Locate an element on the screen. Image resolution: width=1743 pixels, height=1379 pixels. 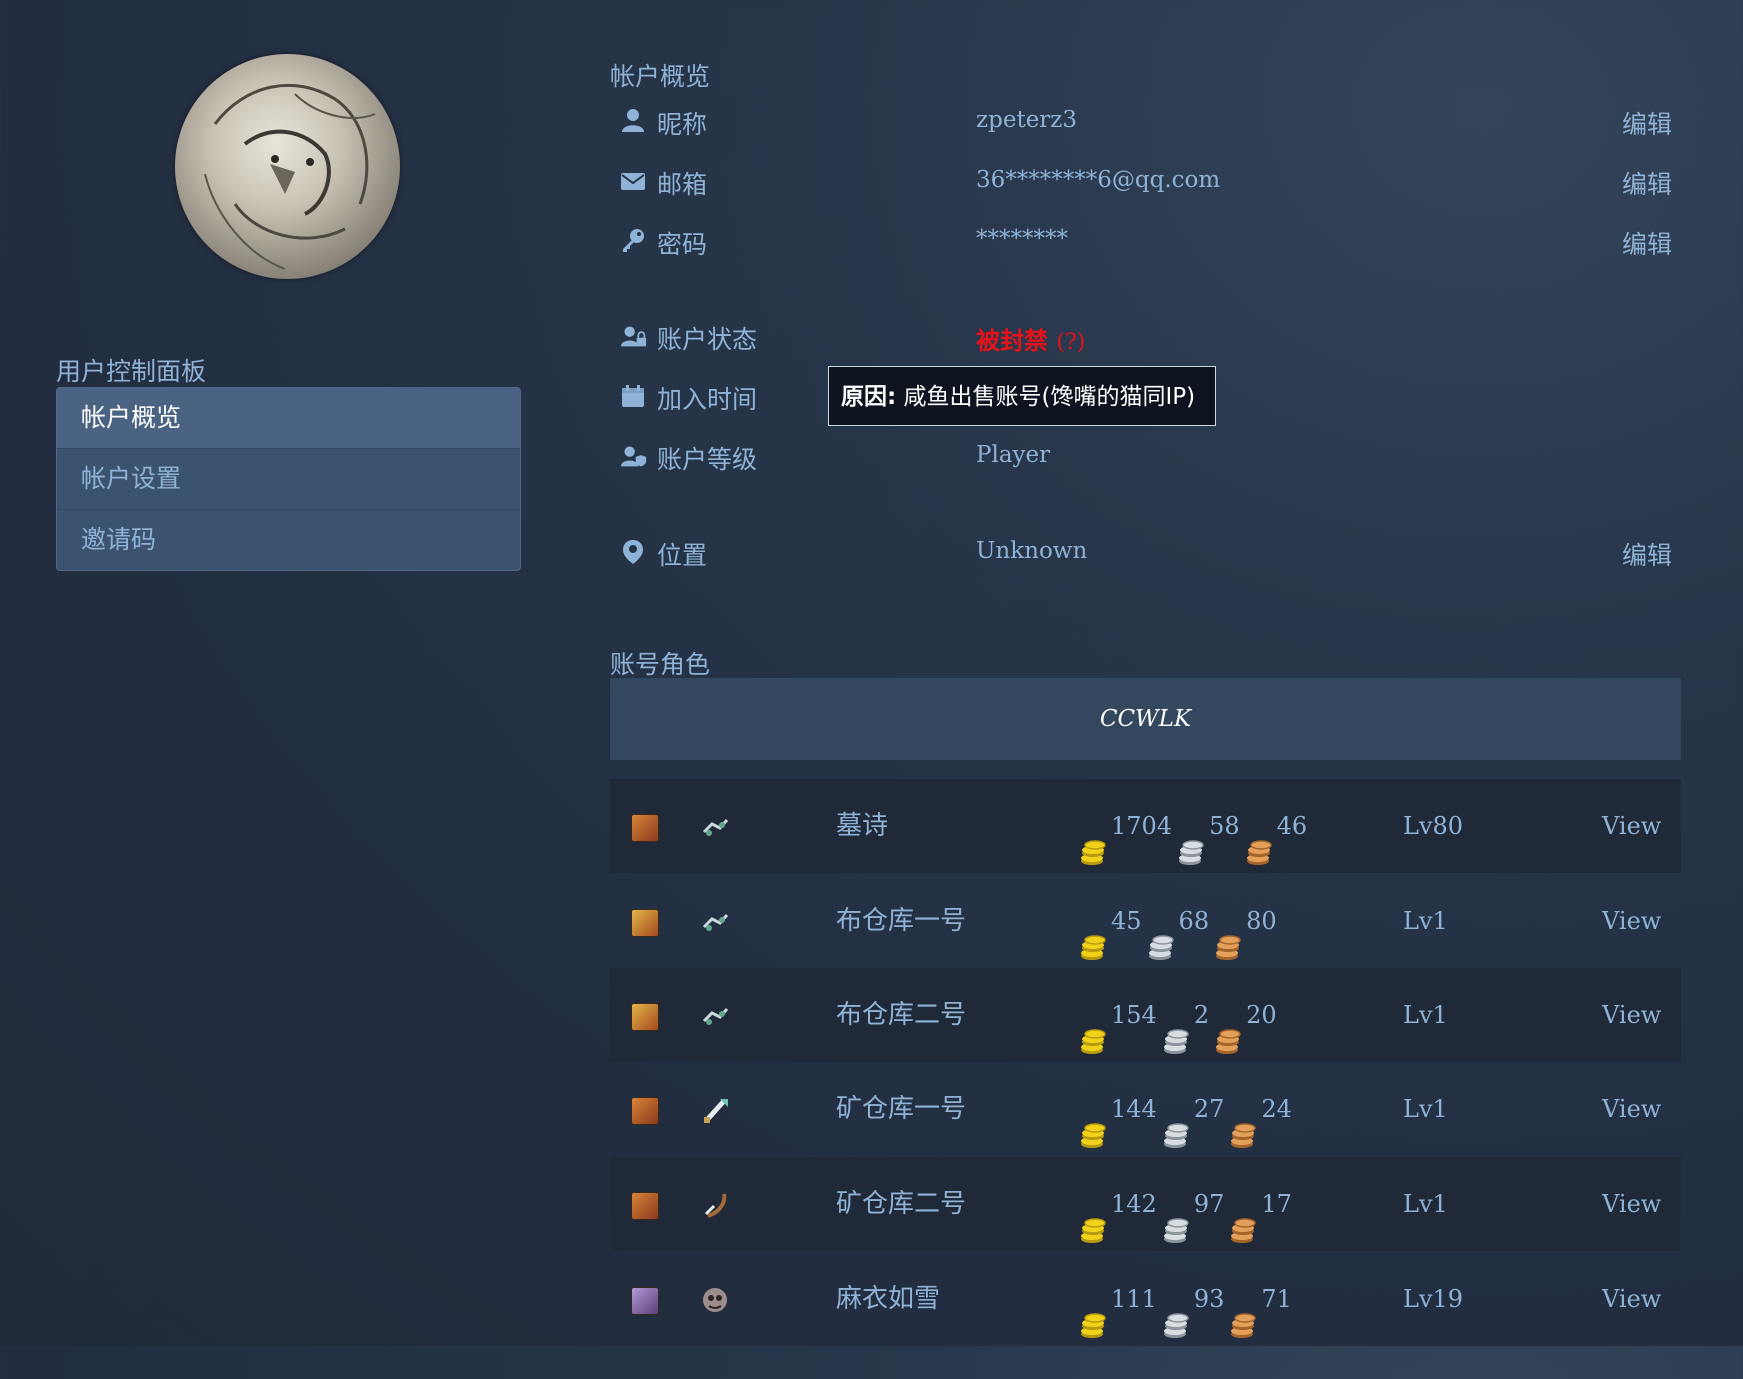
dwarf-female-icon is located at coordinates (645, 1017).